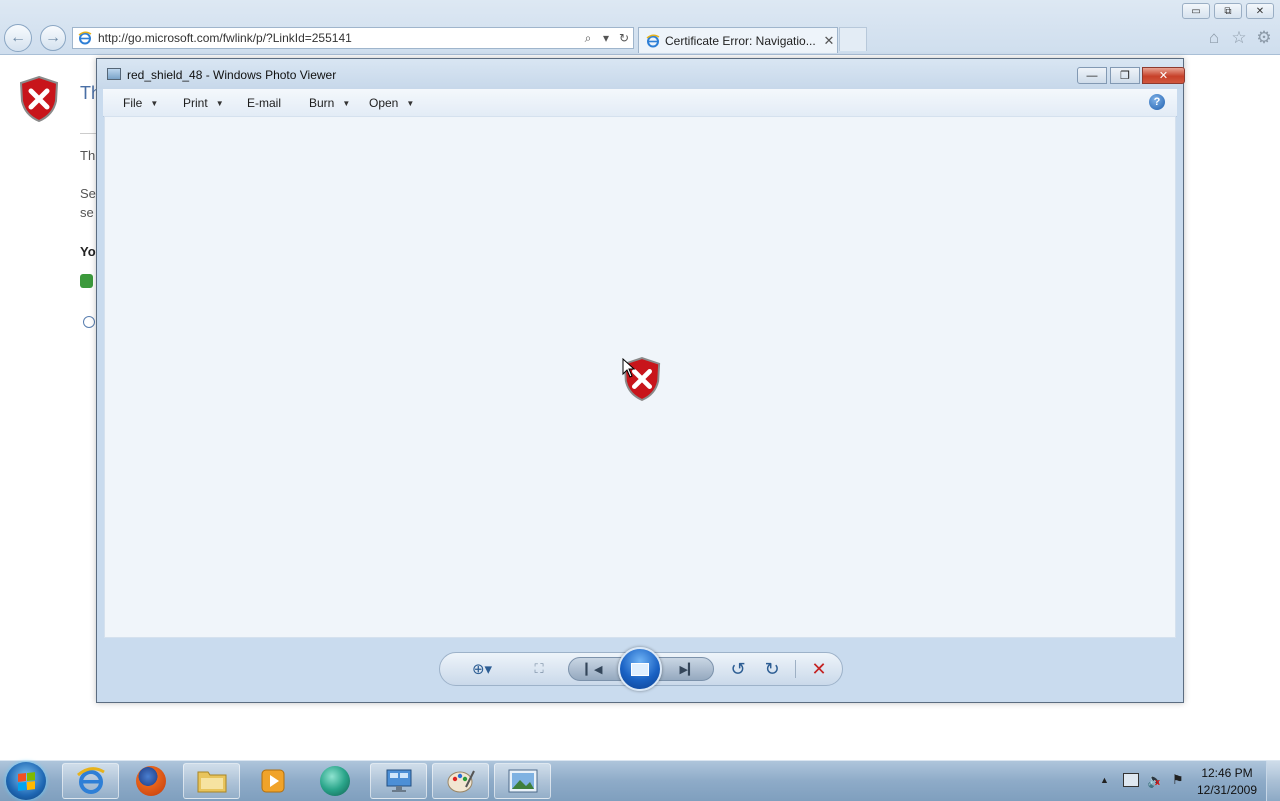 The width and height of the screenshot is (1280, 801). I want to click on menu-file: File ▼, so click(140, 103).